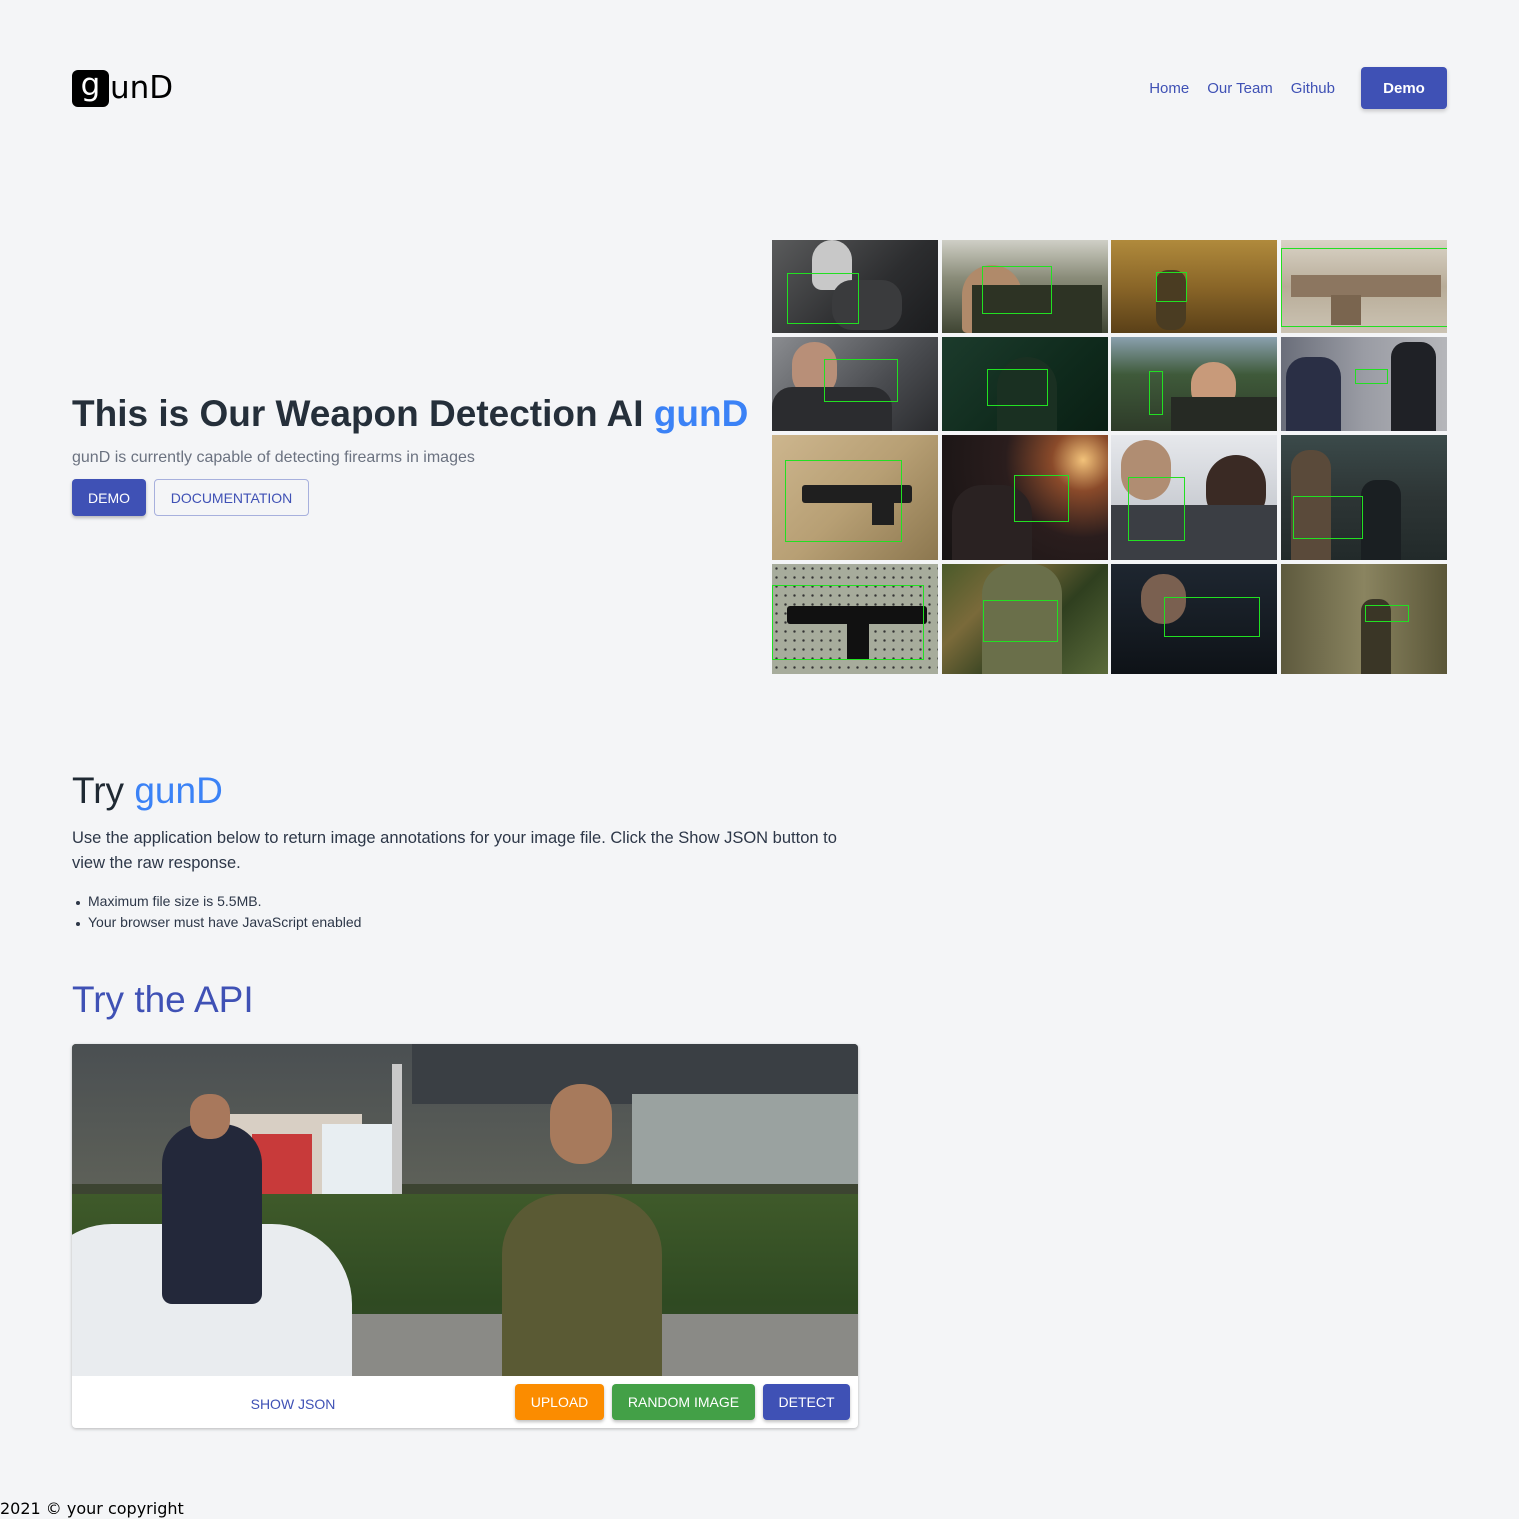  I want to click on card-actions: SHOW JSON UPLOAD RANDOM IMAGE DETECT, so click(465, 1402).